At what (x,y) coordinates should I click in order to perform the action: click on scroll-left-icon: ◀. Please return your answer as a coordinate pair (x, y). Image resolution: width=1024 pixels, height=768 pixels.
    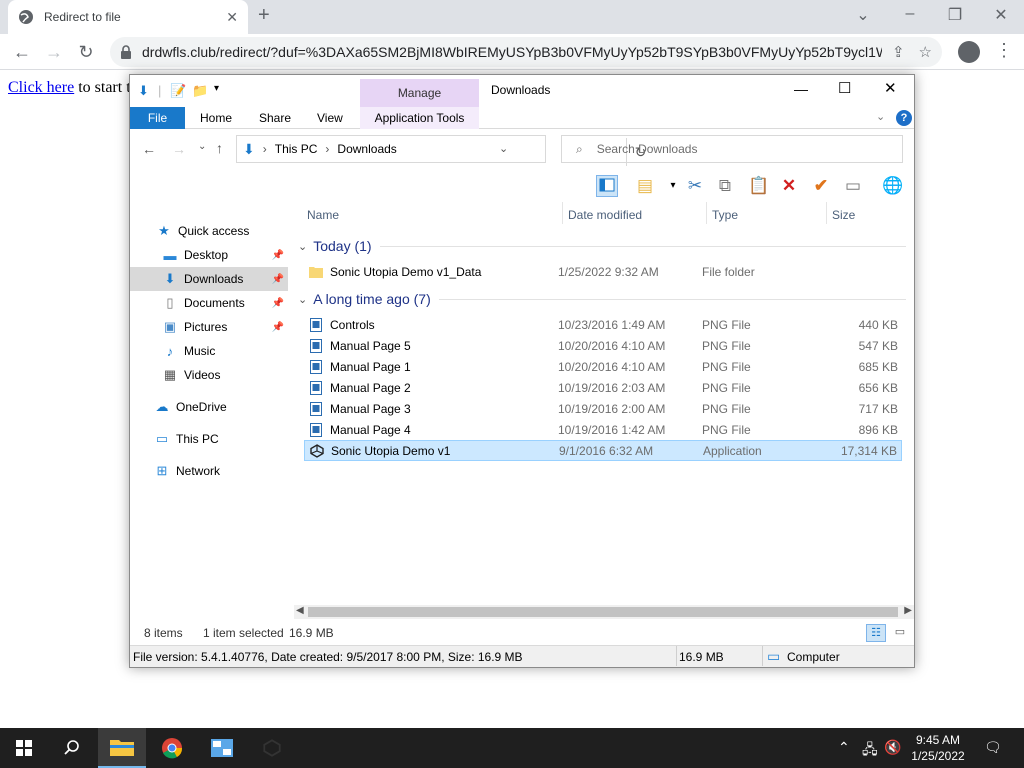
    Looking at the image, I should click on (300, 610).